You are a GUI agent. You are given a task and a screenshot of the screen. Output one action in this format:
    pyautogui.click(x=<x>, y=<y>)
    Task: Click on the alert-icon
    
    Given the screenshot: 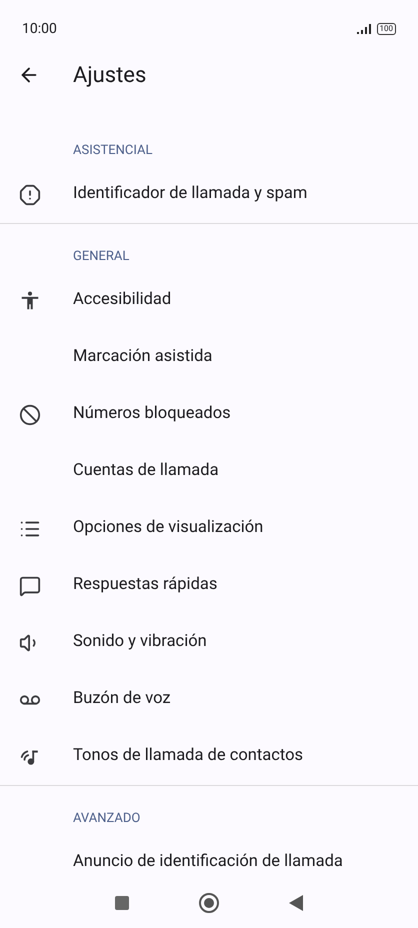 What is the action you would take?
    pyautogui.click(x=30, y=195)
    